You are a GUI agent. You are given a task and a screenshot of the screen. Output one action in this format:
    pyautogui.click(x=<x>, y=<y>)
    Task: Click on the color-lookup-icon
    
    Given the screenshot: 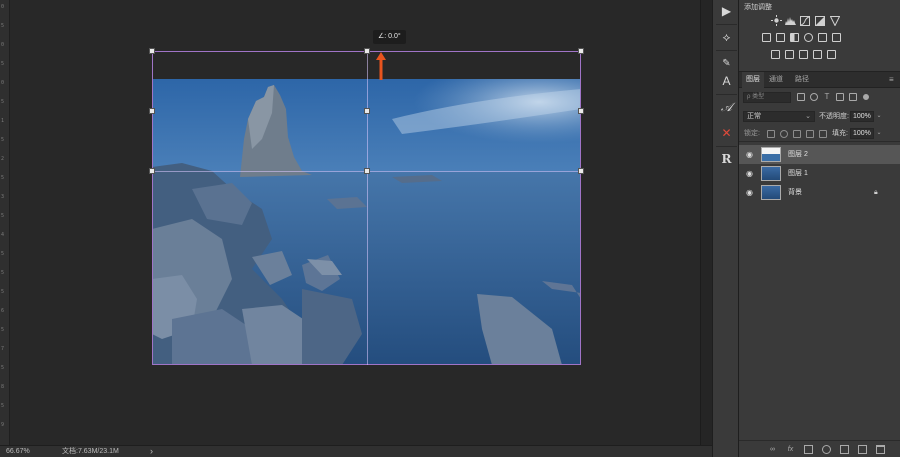 What is the action you would take?
    pyautogui.click(x=836, y=37)
    